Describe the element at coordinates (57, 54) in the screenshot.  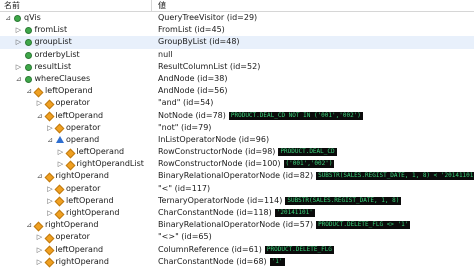
I see `variable-name: orderbyList` at that location.